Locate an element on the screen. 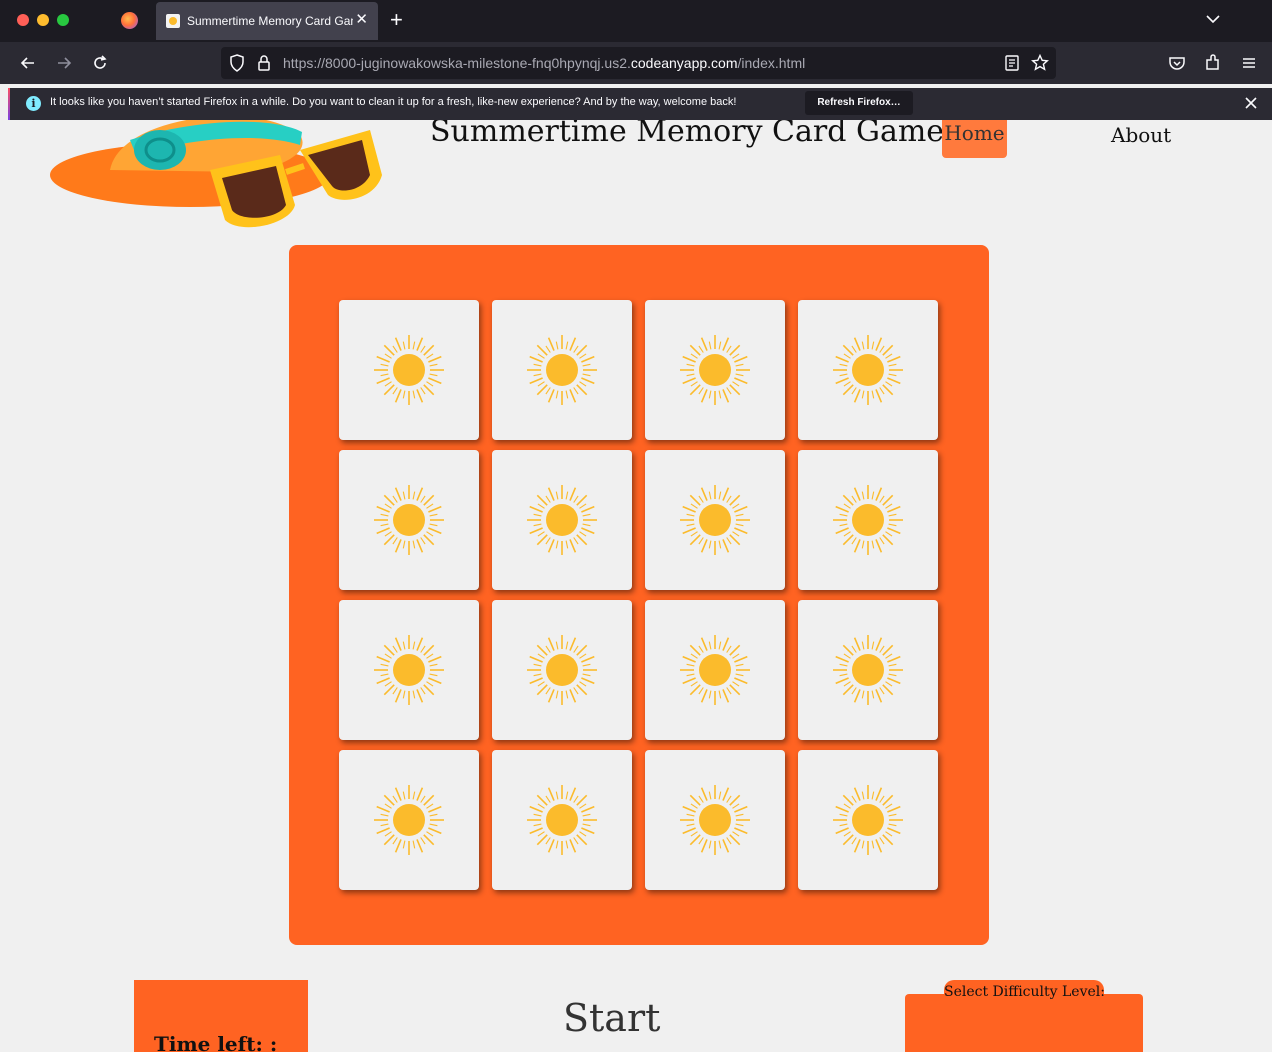  pocket-icon is located at coordinates (1177, 63).